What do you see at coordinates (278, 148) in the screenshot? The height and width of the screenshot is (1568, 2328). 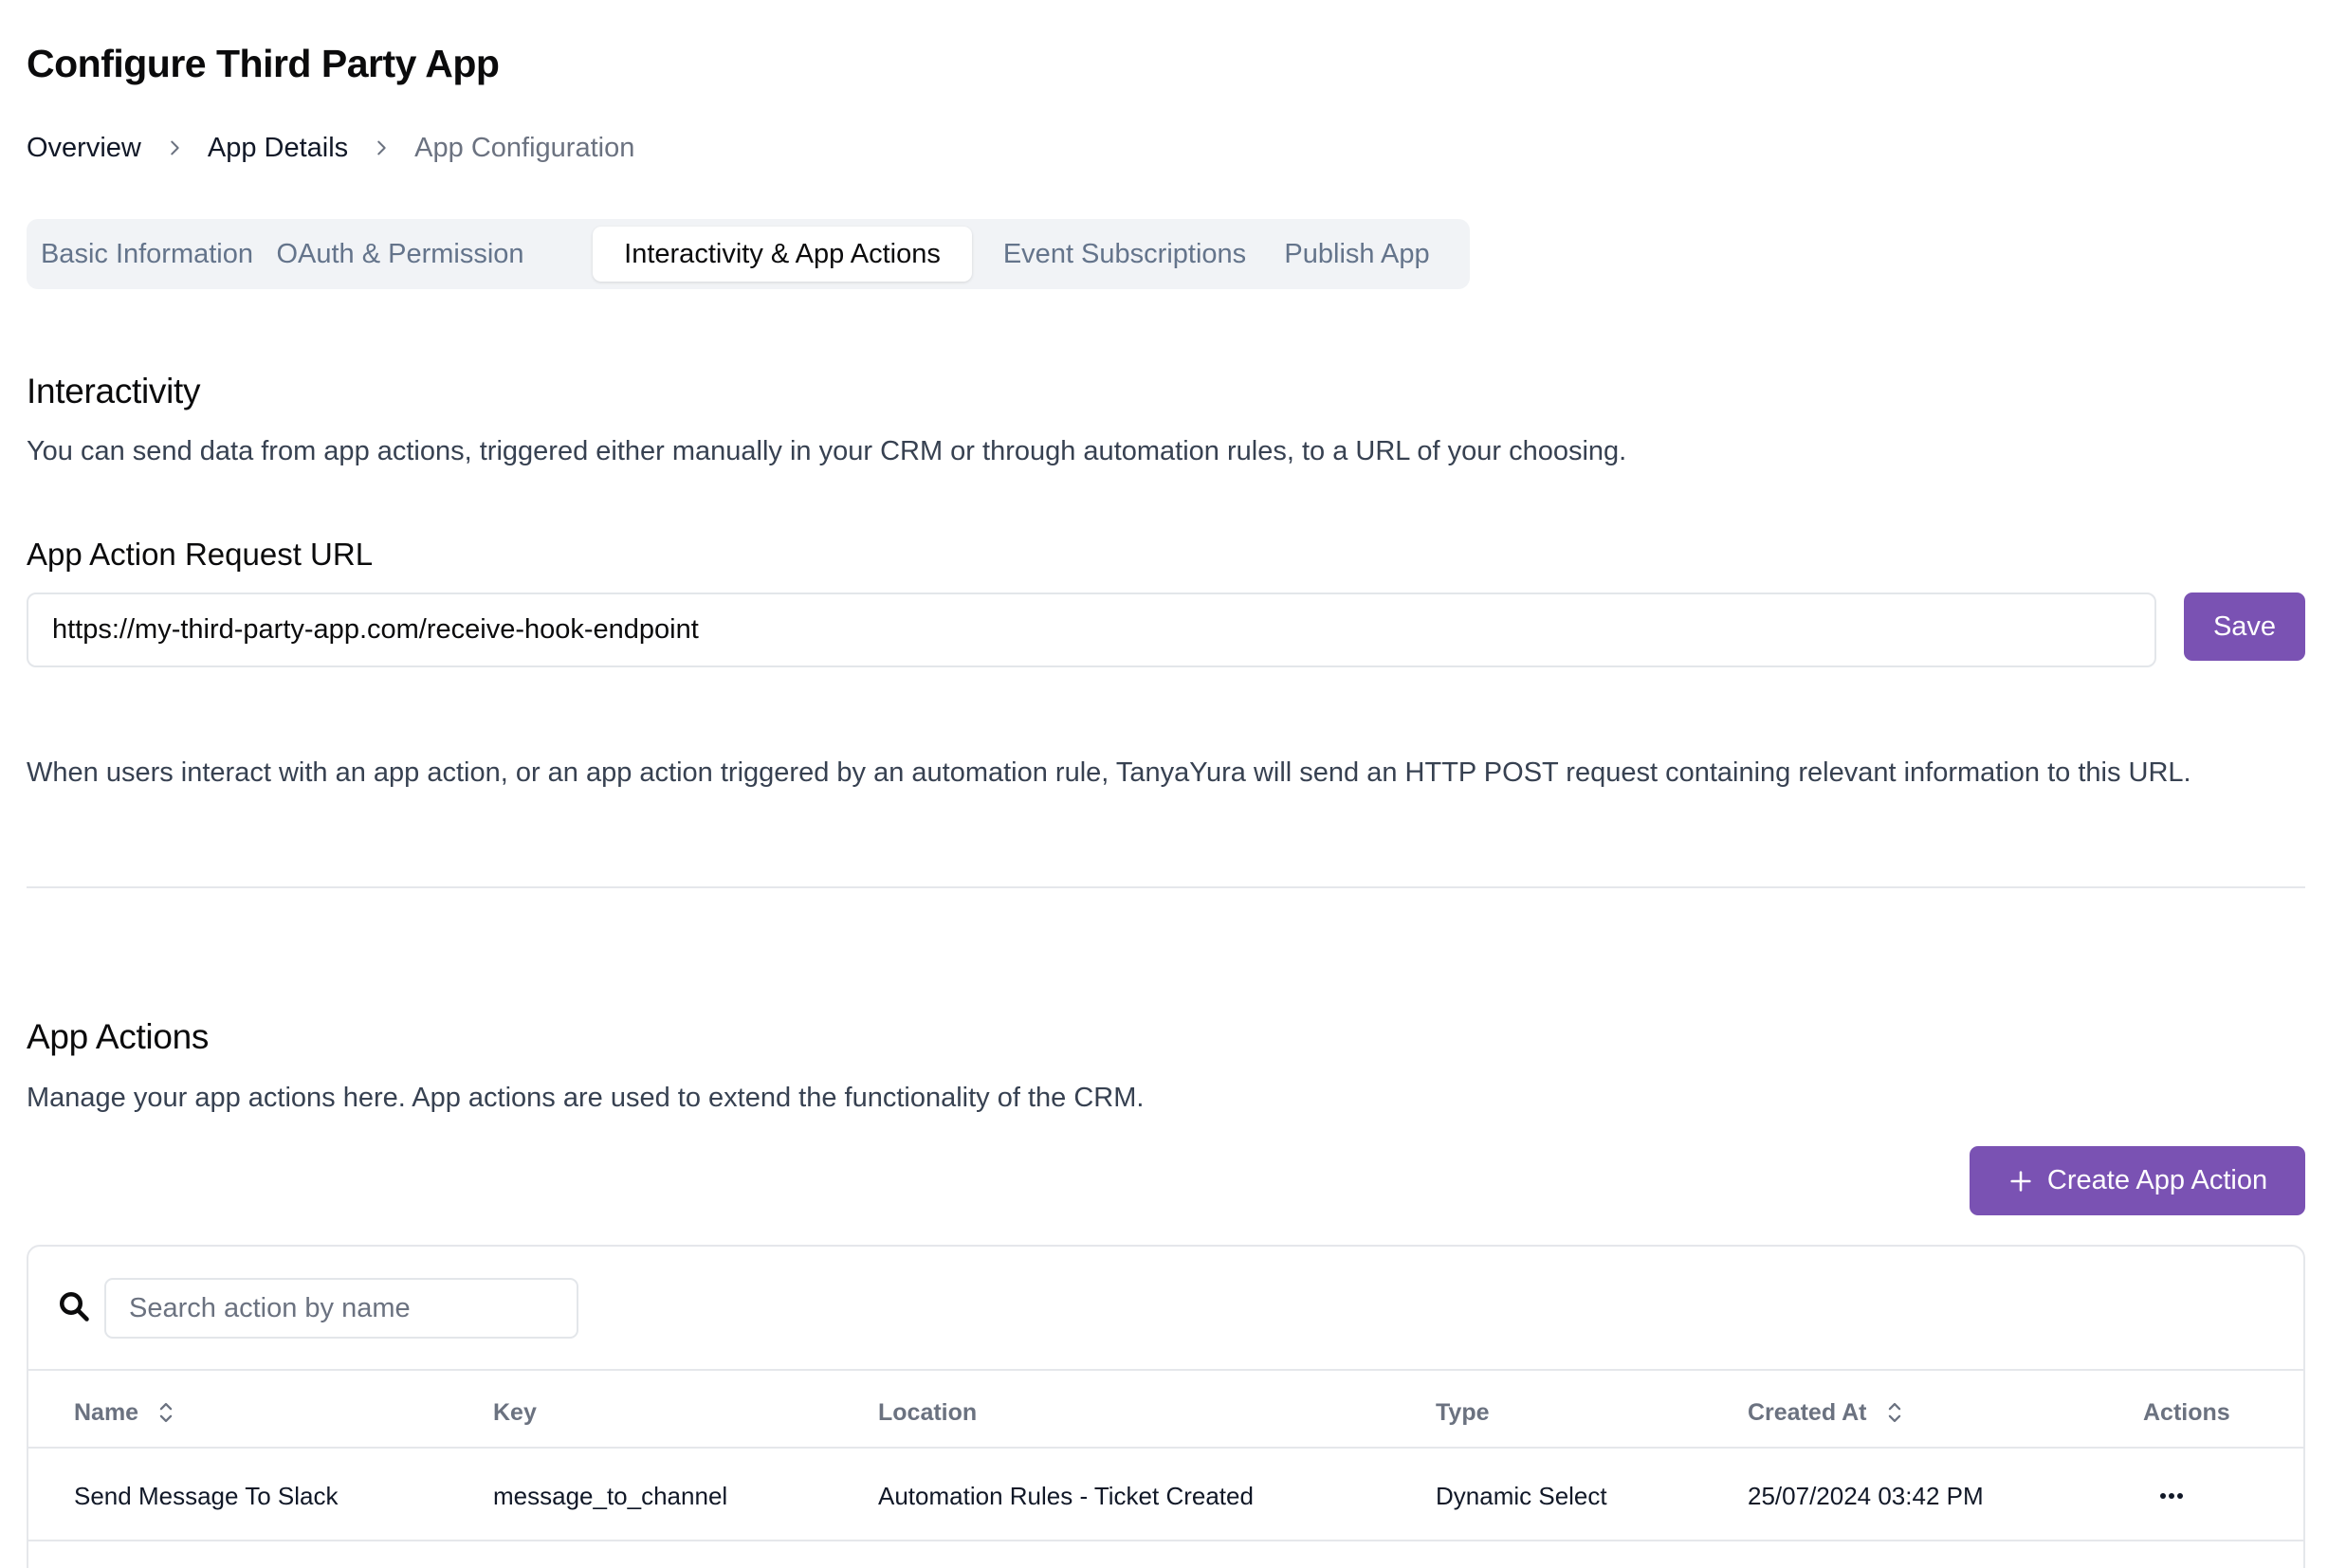 I see `breadcrumb-app-details: App Details` at bounding box center [278, 148].